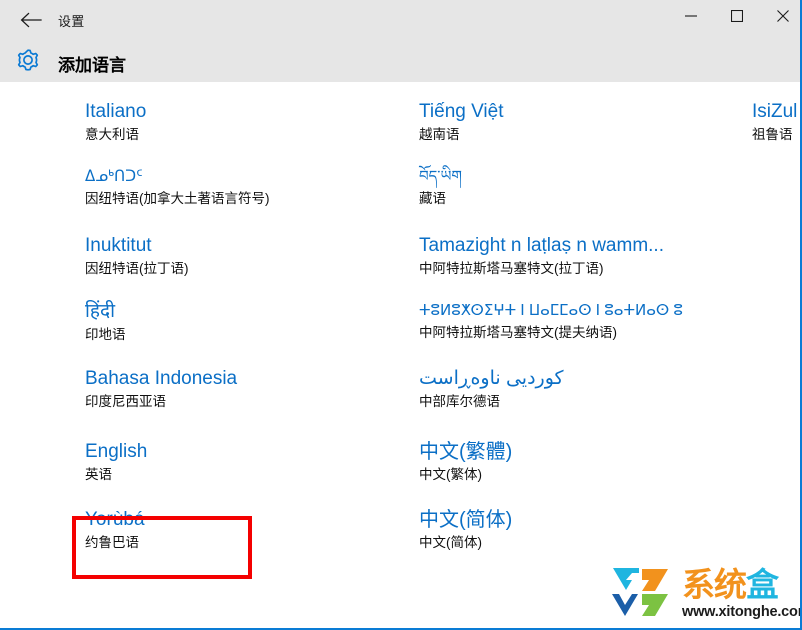 This screenshot has height=630, width=802. I want to click on language-option: IsiZul 祖鲁语, so click(776, 122).